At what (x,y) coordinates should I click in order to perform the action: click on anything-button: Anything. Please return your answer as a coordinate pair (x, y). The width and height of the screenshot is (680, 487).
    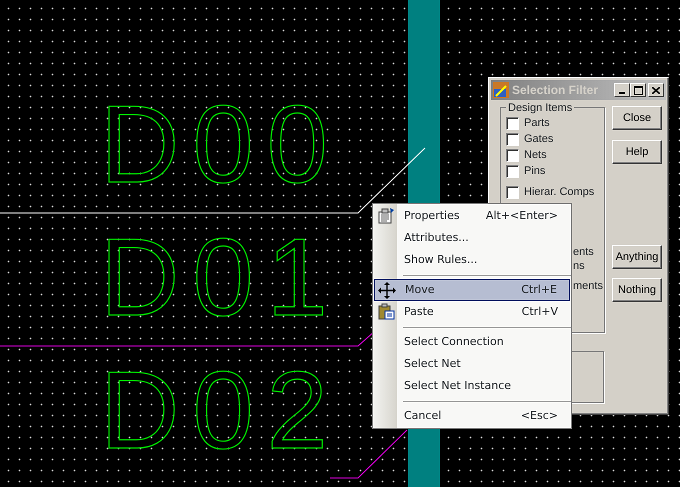
    Looking at the image, I should click on (637, 257).